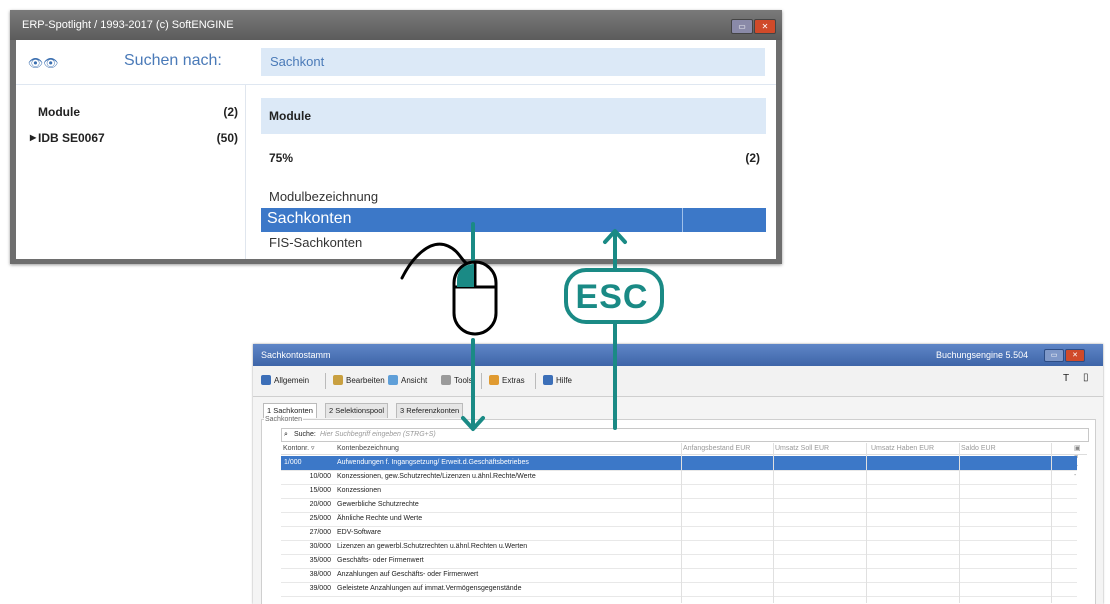  I want to click on mouse-icon, so click(449, 289).